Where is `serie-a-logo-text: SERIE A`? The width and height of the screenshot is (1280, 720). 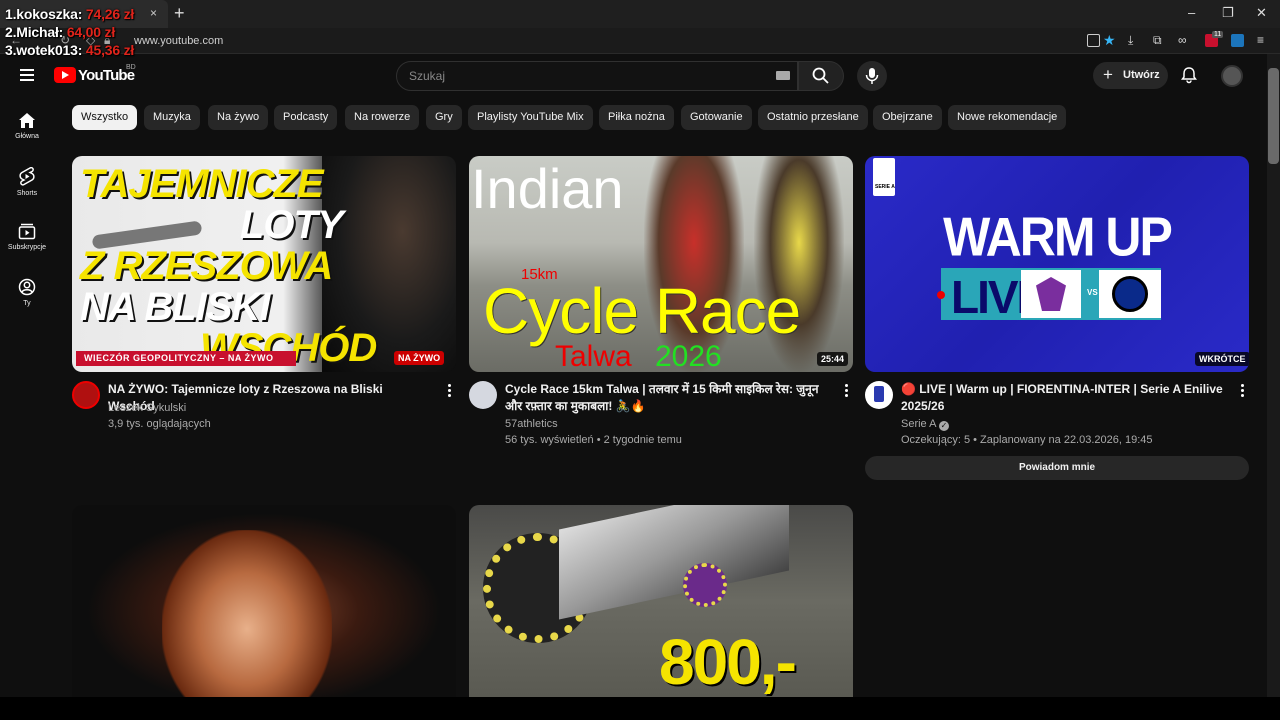
serie-a-logo-text: SERIE A is located at coordinates (885, 187).